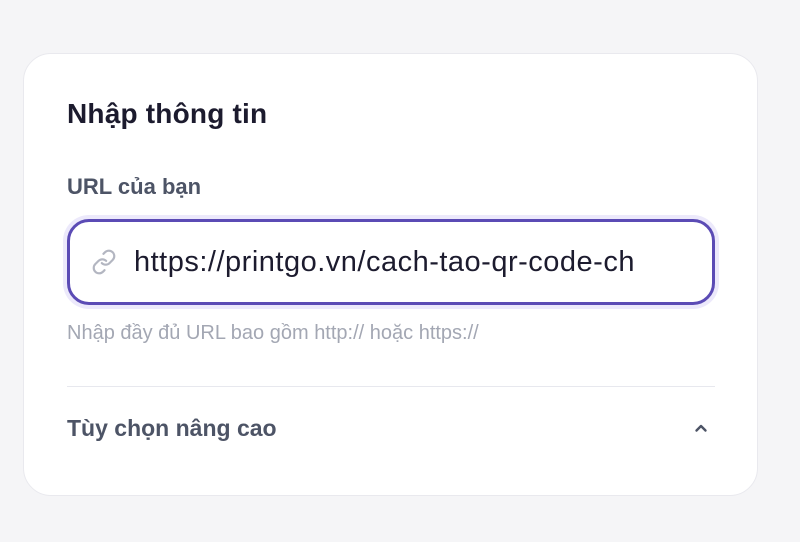  What do you see at coordinates (423, 262) in the screenshot?
I see `url-input` at bounding box center [423, 262].